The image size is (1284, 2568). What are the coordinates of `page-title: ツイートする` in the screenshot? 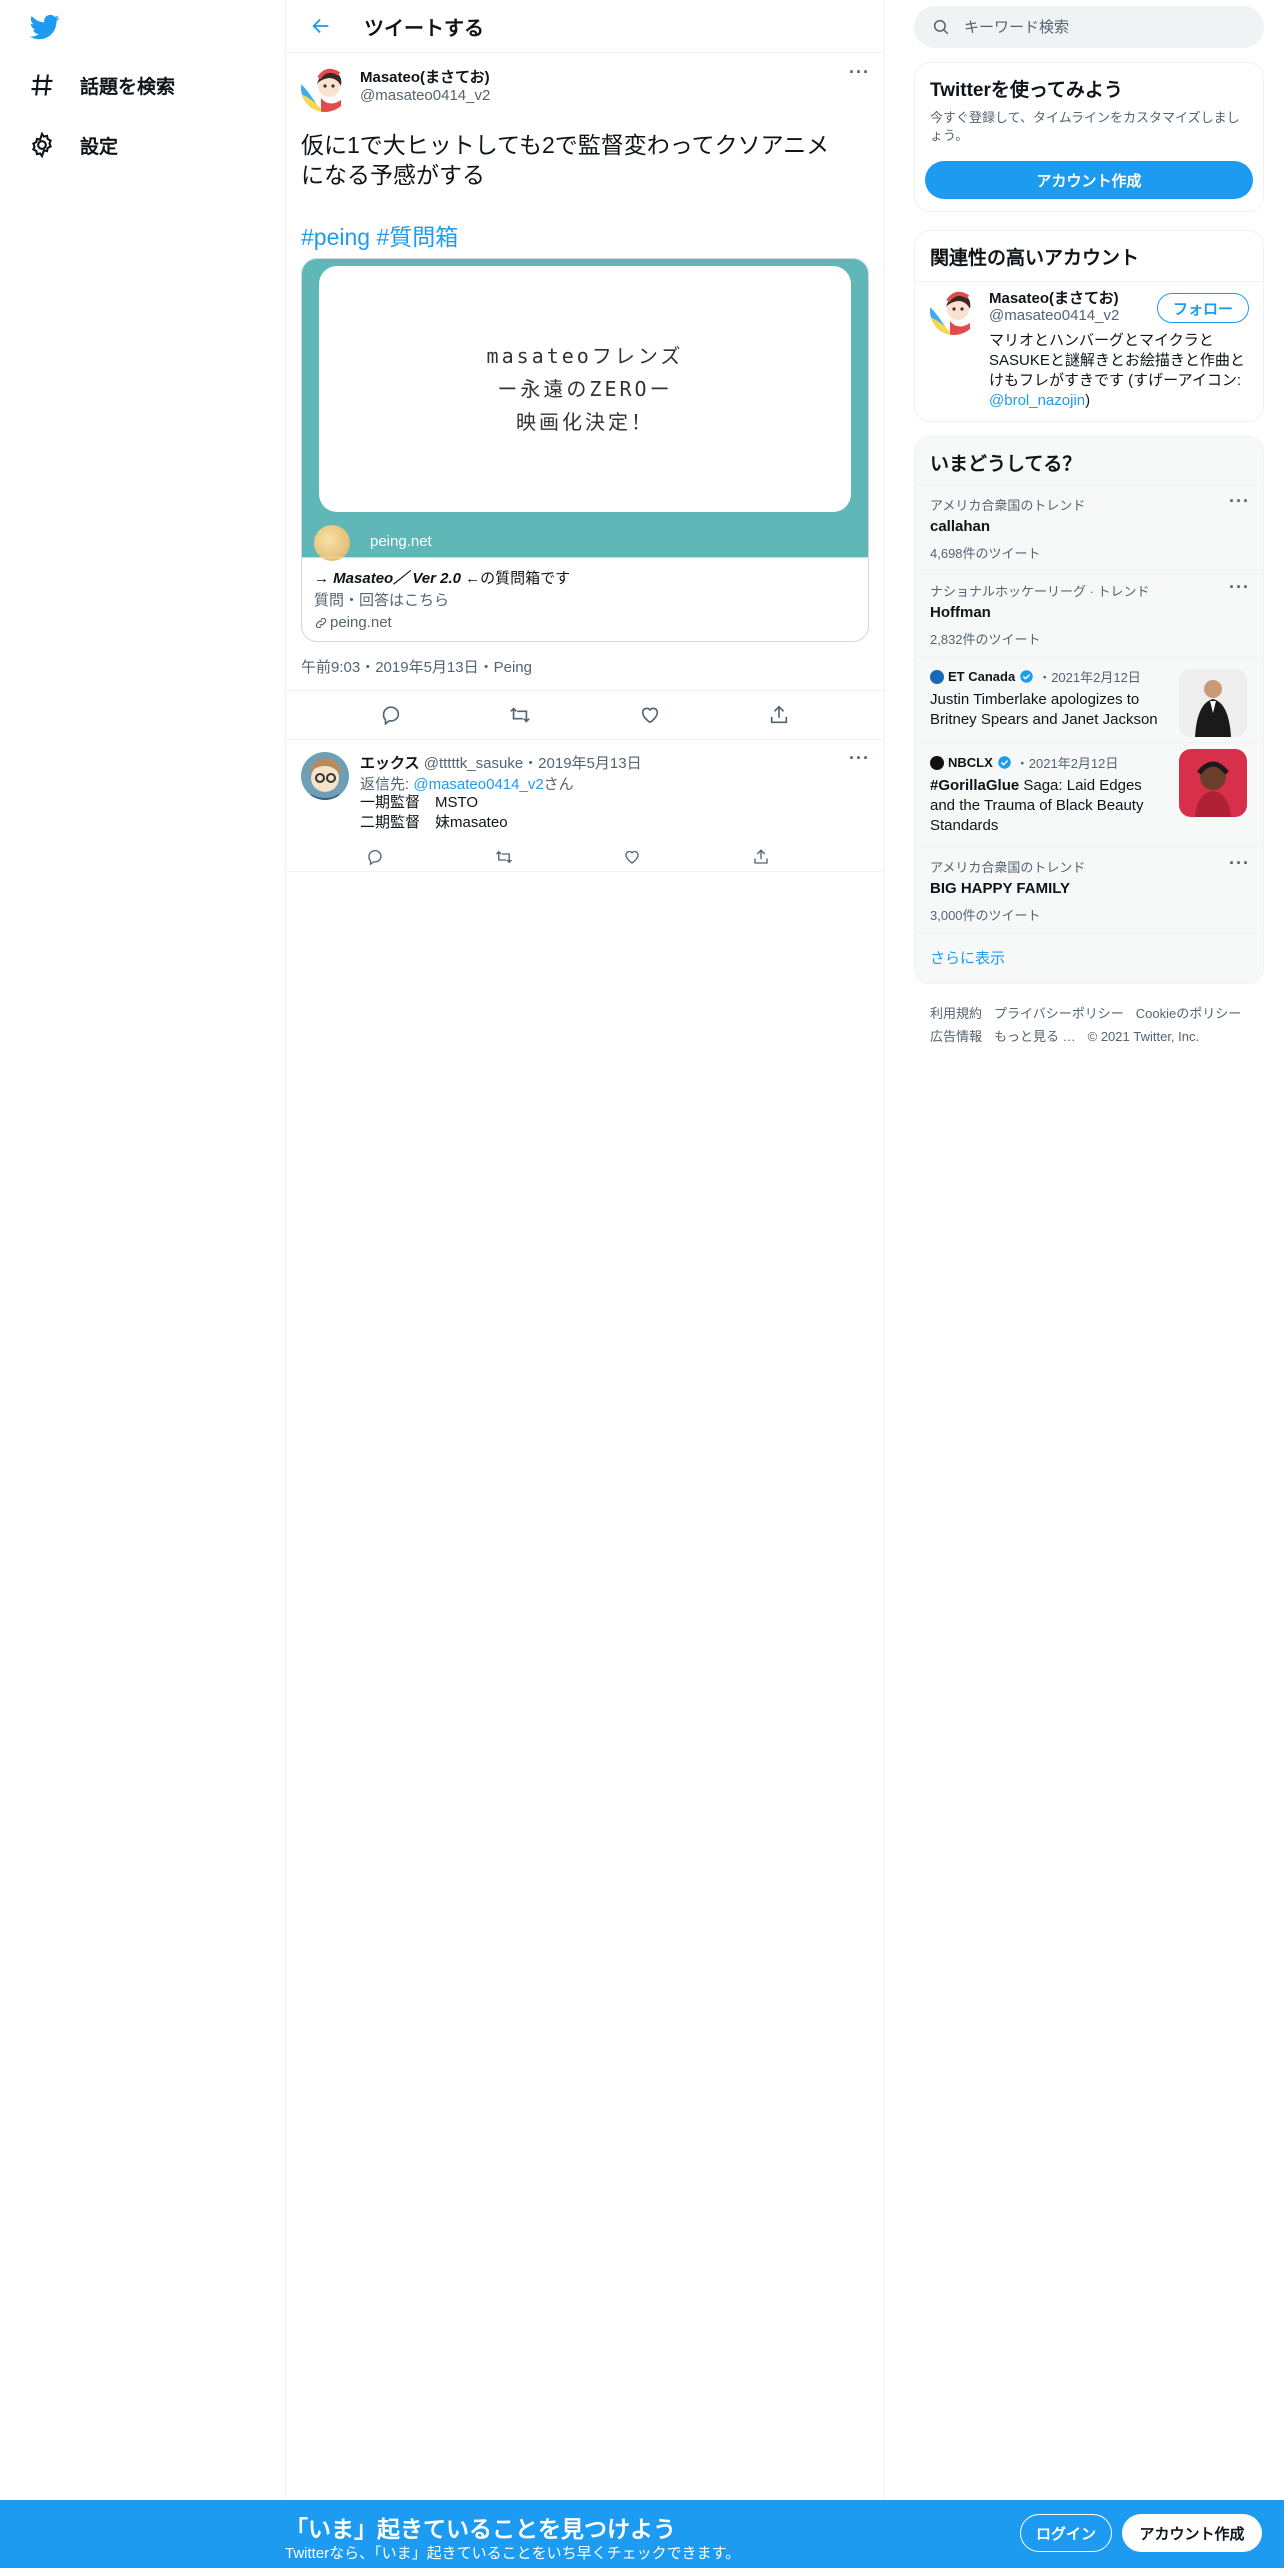 It's located at (424, 28).